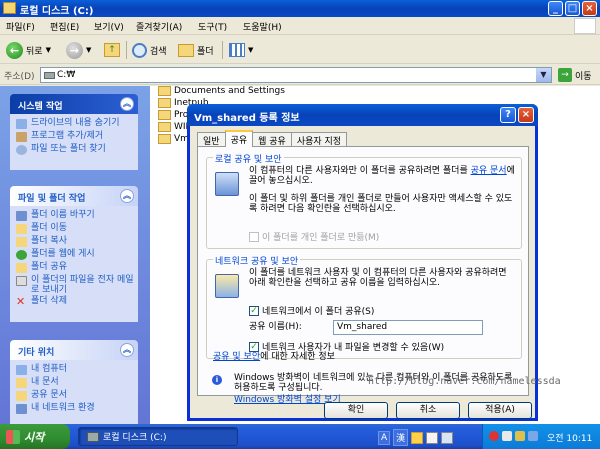 Image resolution: width=600 pixels, height=449 pixels. Describe the element at coordinates (236, 357) in the screenshot. I see `sharing-security-link: 공유 및 보안` at that location.